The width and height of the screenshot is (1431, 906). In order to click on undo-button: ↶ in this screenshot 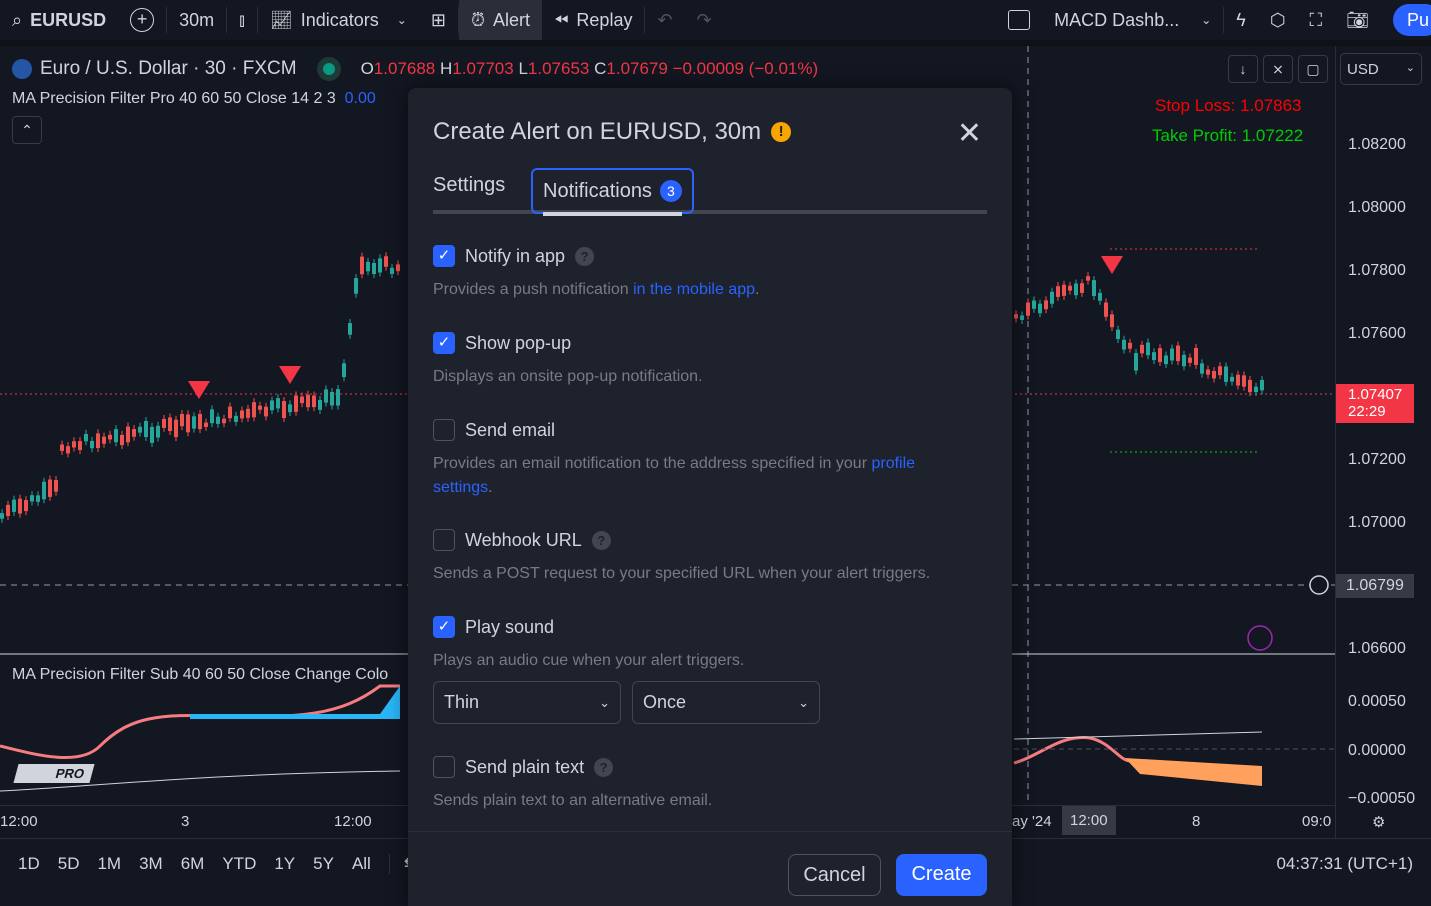, I will do `click(664, 20)`.